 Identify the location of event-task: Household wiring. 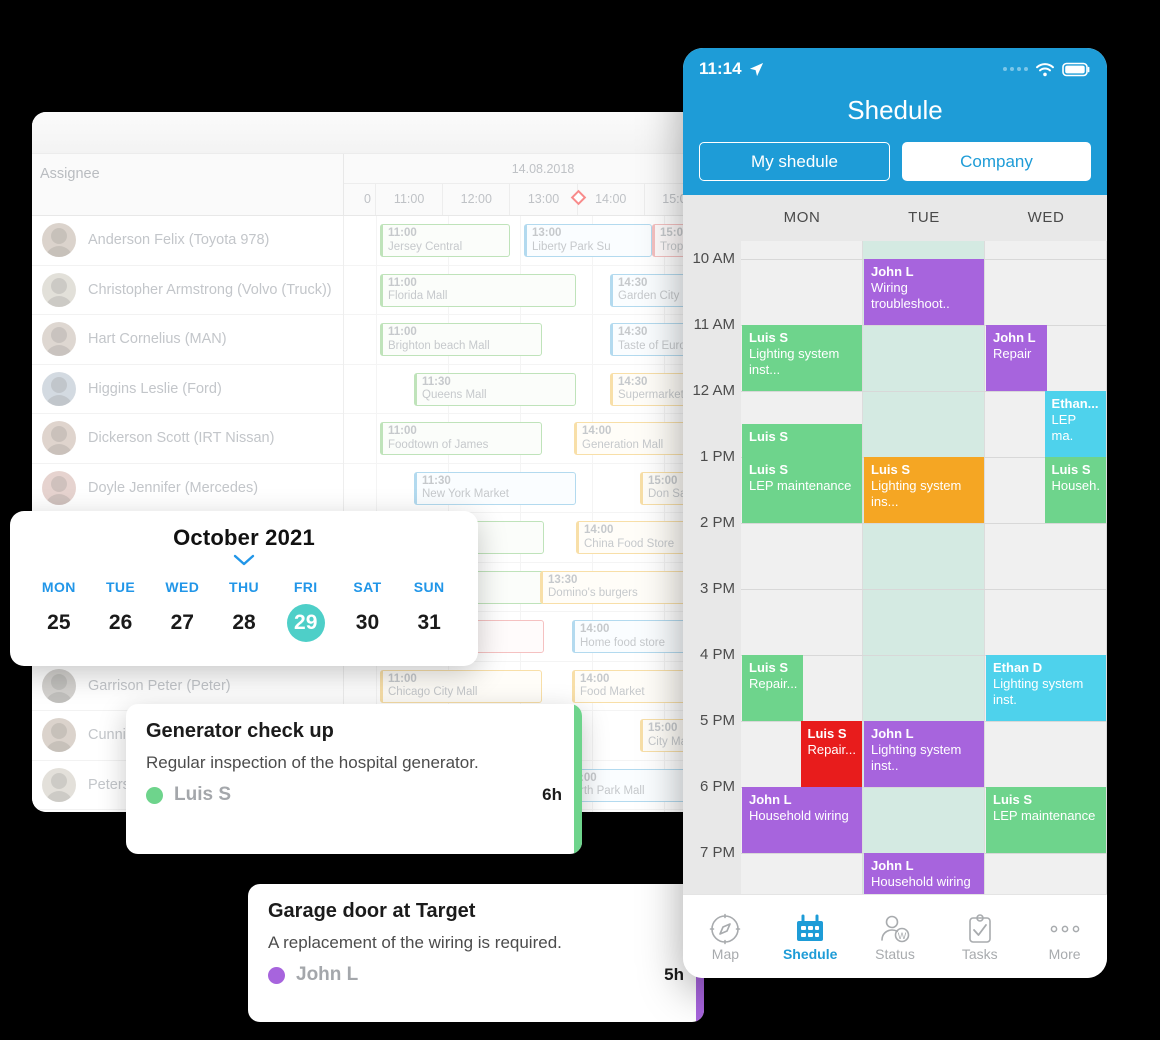
(799, 815).